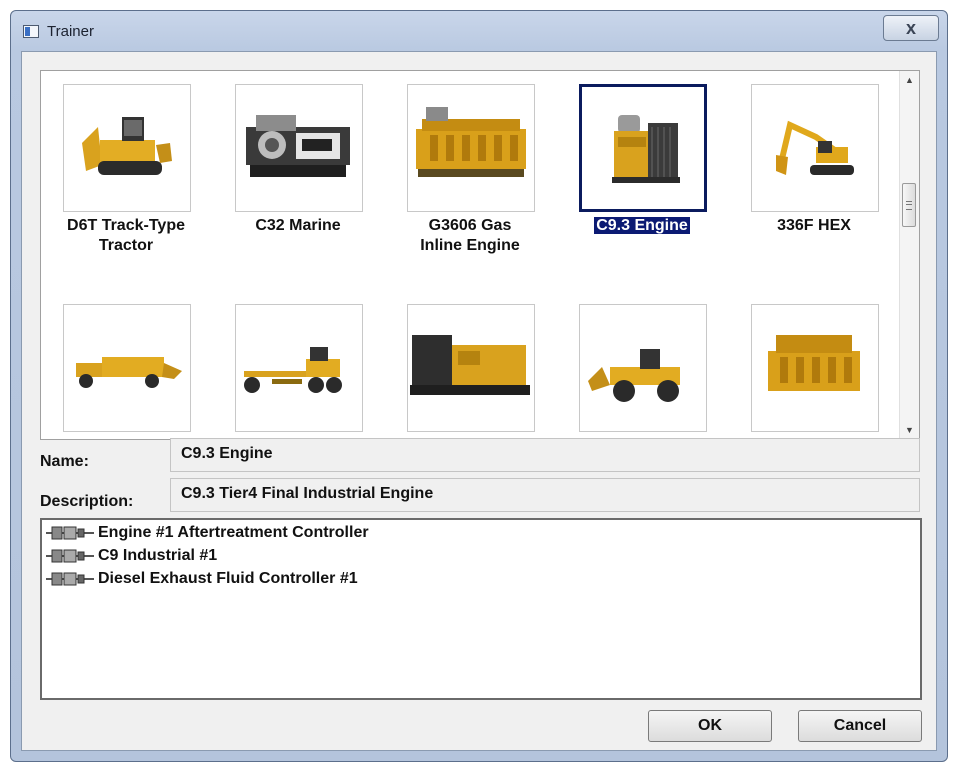 The width and height of the screenshot is (956, 768). I want to click on gallery-caption-line: Inline Engine, so click(470, 245).